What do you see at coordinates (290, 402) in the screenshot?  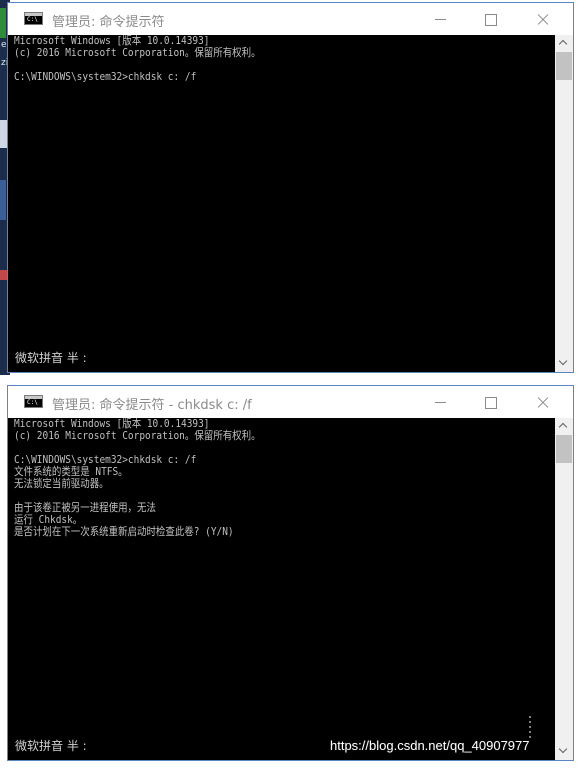 I see `title-bar: C:\ 管理员: 命令提示符 - chkdsk c: /f` at bounding box center [290, 402].